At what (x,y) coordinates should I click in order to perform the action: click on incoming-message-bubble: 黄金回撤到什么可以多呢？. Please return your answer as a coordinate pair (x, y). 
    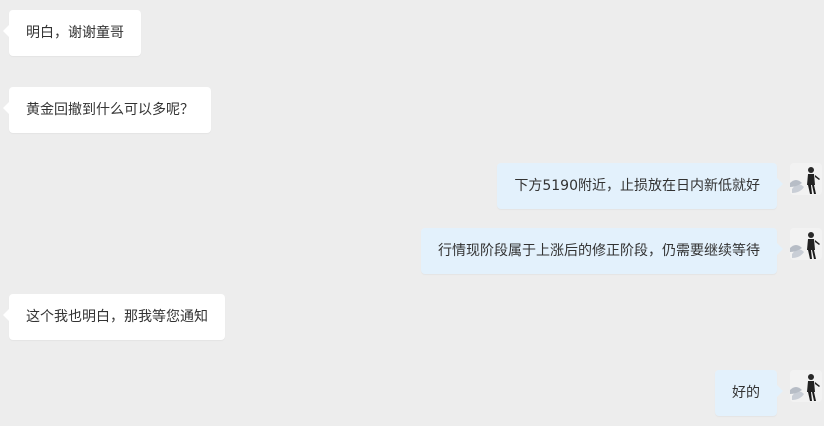
    Looking at the image, I should click on (107, 110).